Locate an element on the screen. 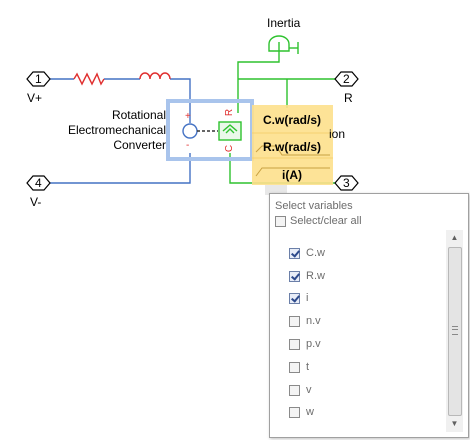 Image resolution: width=470 pixels, height=440 pixels. inertia-label: Inertia is located at coordinates (284, 23).